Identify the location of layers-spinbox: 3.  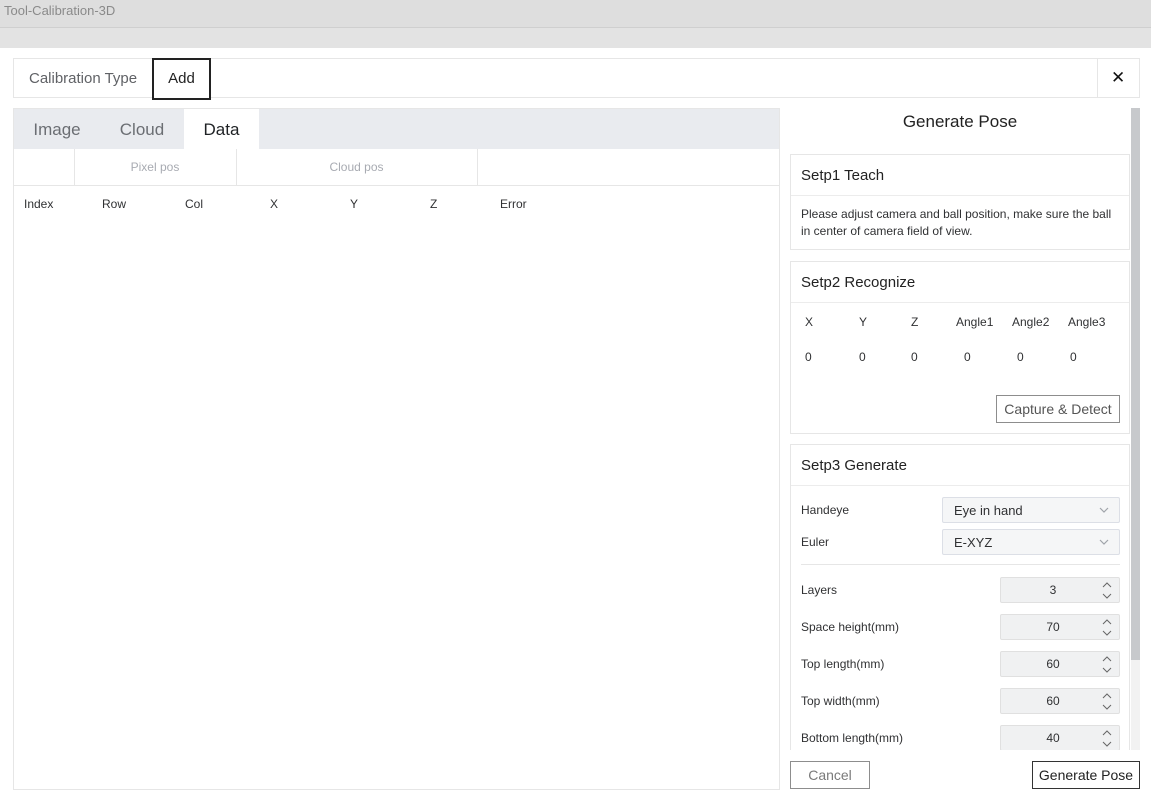
(1060, 590).